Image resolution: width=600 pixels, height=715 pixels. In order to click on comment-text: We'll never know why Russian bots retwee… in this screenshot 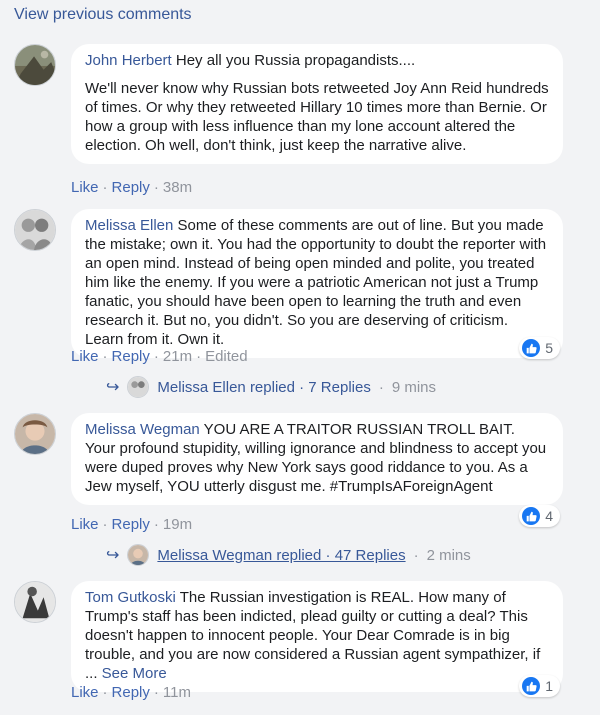, I will do `click(319, 117)`.